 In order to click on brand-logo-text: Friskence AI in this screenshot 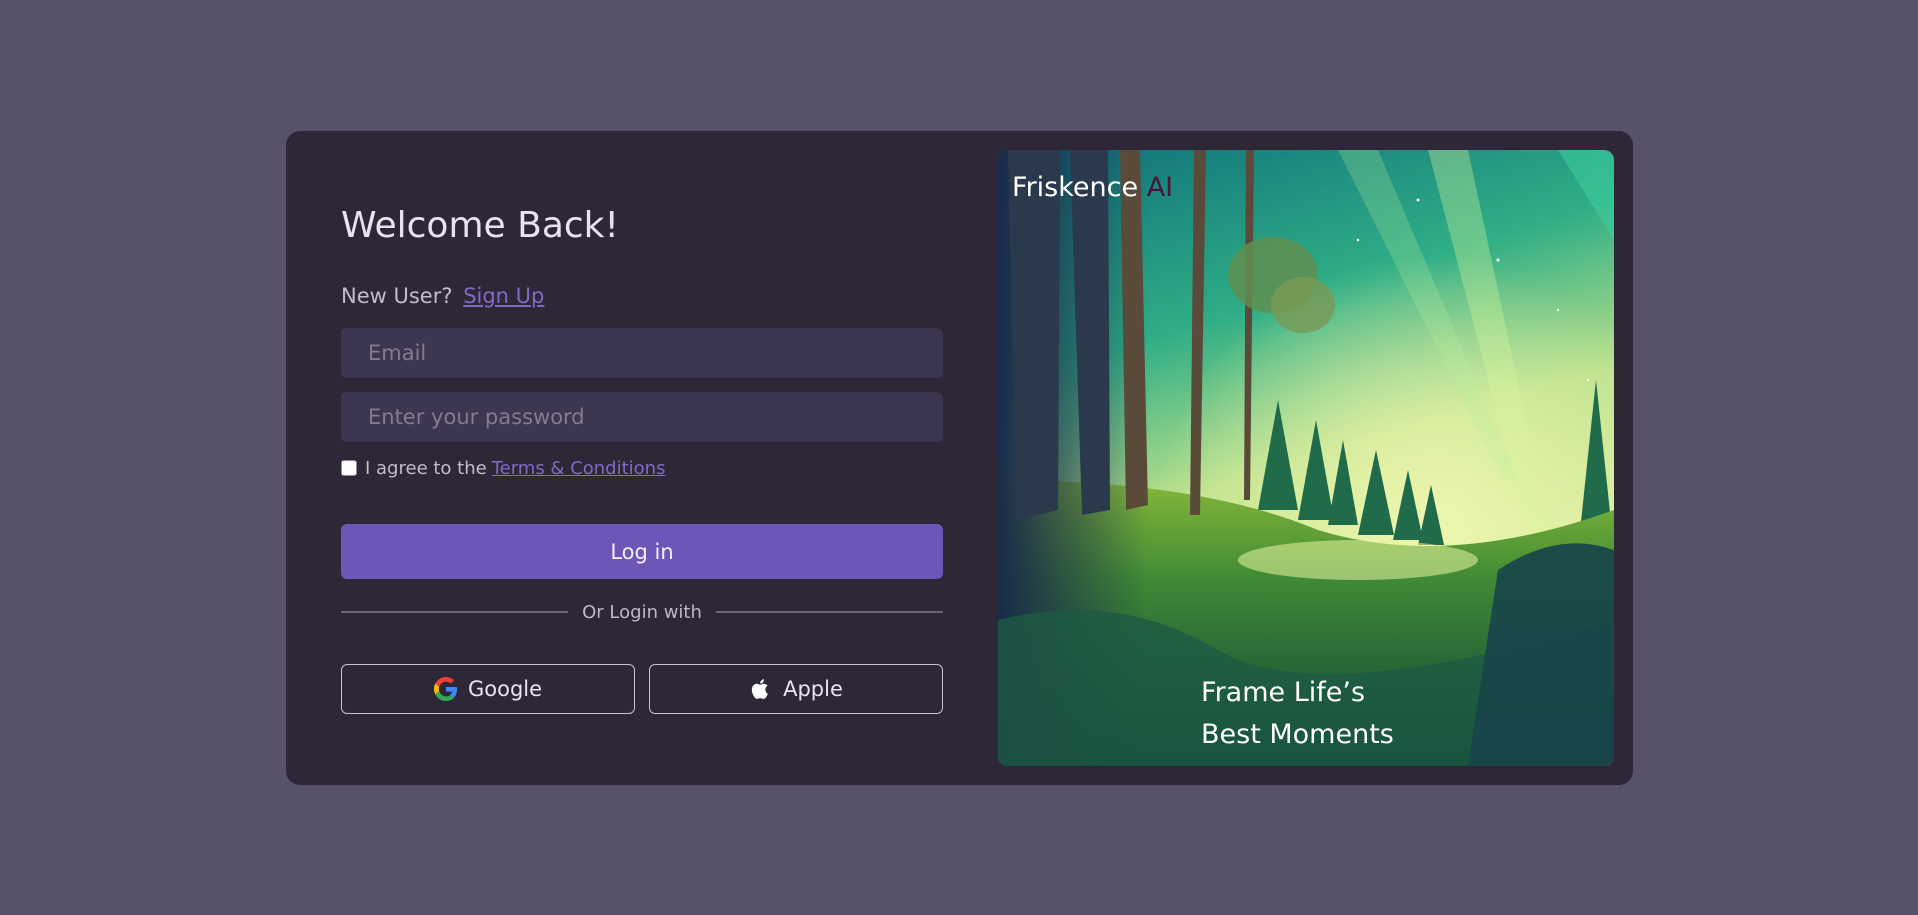, I will do `click(1092, 187)`.